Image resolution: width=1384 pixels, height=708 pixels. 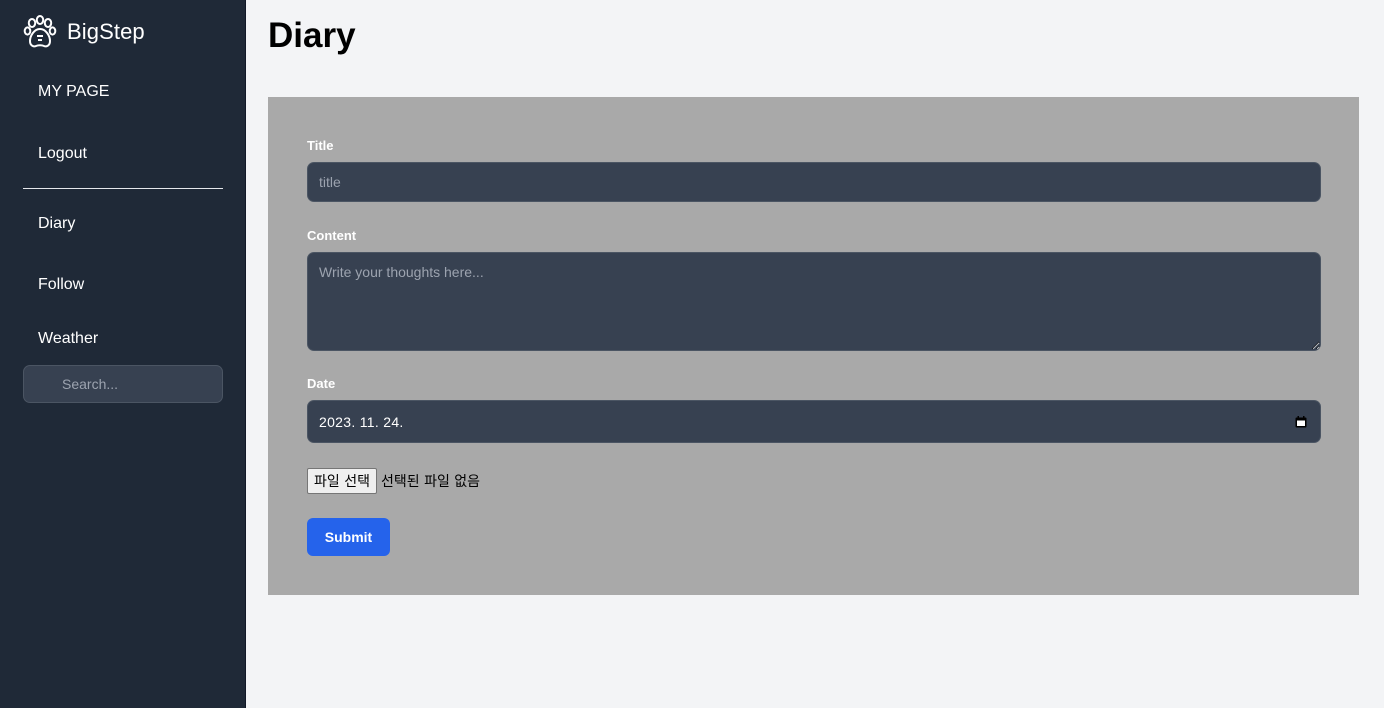 What do you see at coordinates (68, 339) in the screenshot?
I see `sidebar-item-weather: Weather` at bounding box center [68, 339].